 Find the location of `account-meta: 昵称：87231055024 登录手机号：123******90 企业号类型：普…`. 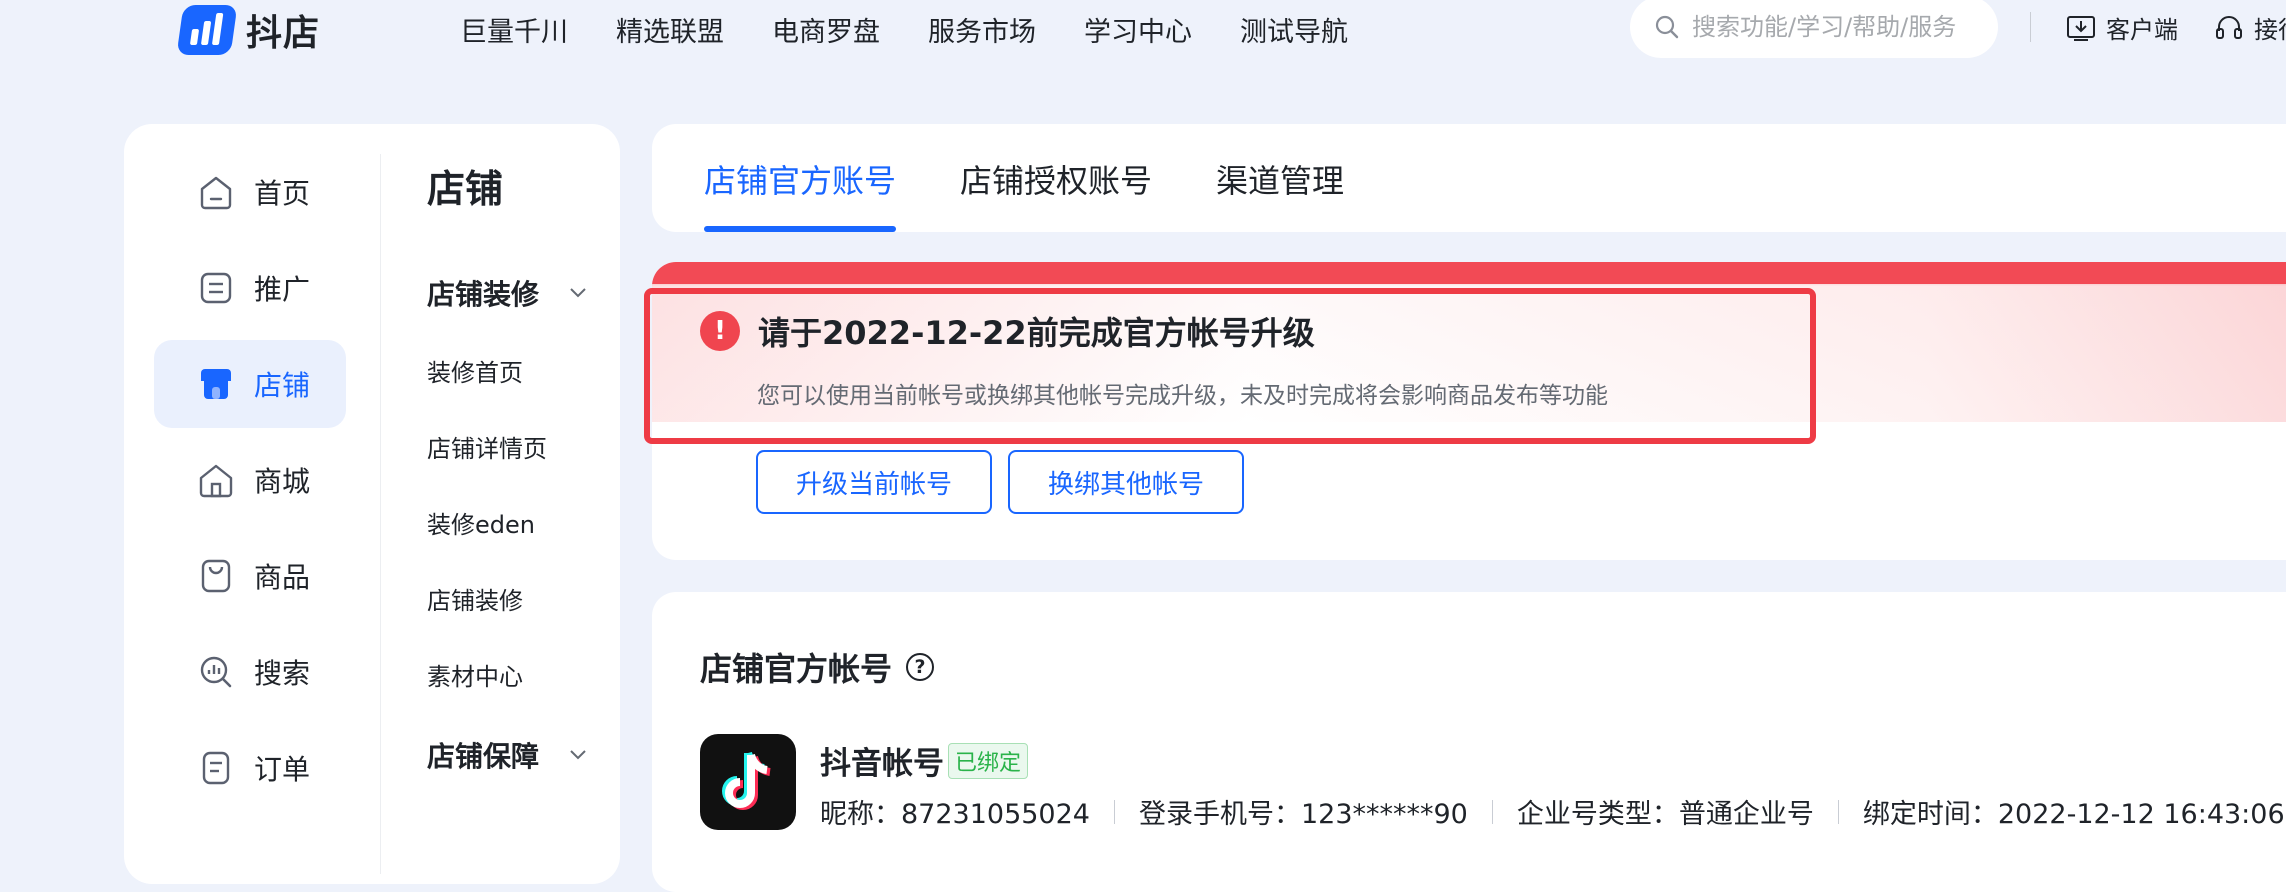

account-meta: 昵称：87231055024 登录手机号：123******90 企业号类型：普… is located at coordinates (1552, 811).